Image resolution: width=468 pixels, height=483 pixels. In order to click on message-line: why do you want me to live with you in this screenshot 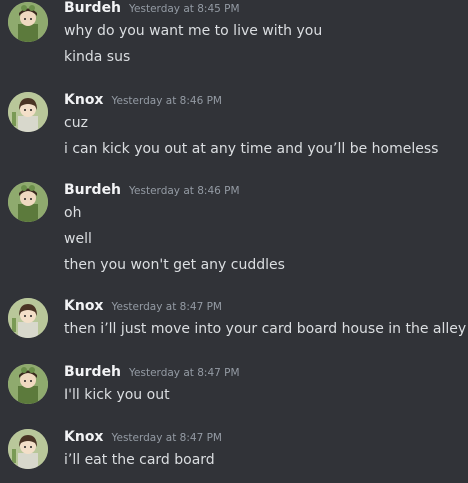, I will do `click(193, 31)`.